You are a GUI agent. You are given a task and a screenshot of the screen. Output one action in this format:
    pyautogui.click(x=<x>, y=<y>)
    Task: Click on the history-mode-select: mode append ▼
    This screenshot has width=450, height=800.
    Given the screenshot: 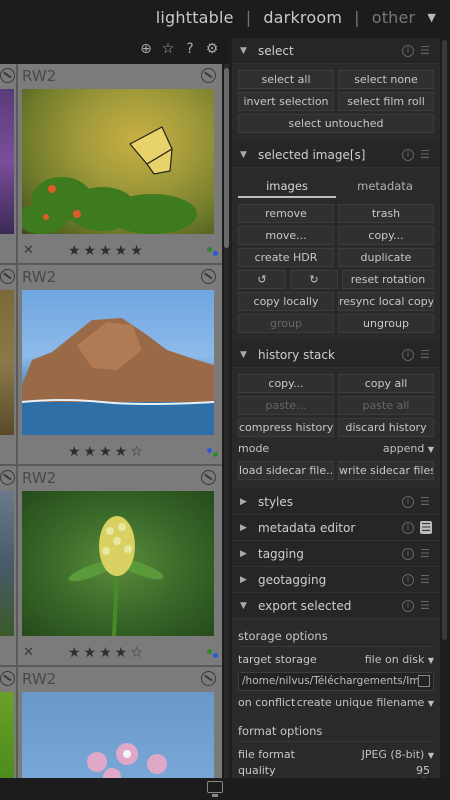 What is the action you would take?
    pyautogui.click(x=336, y=449)
    